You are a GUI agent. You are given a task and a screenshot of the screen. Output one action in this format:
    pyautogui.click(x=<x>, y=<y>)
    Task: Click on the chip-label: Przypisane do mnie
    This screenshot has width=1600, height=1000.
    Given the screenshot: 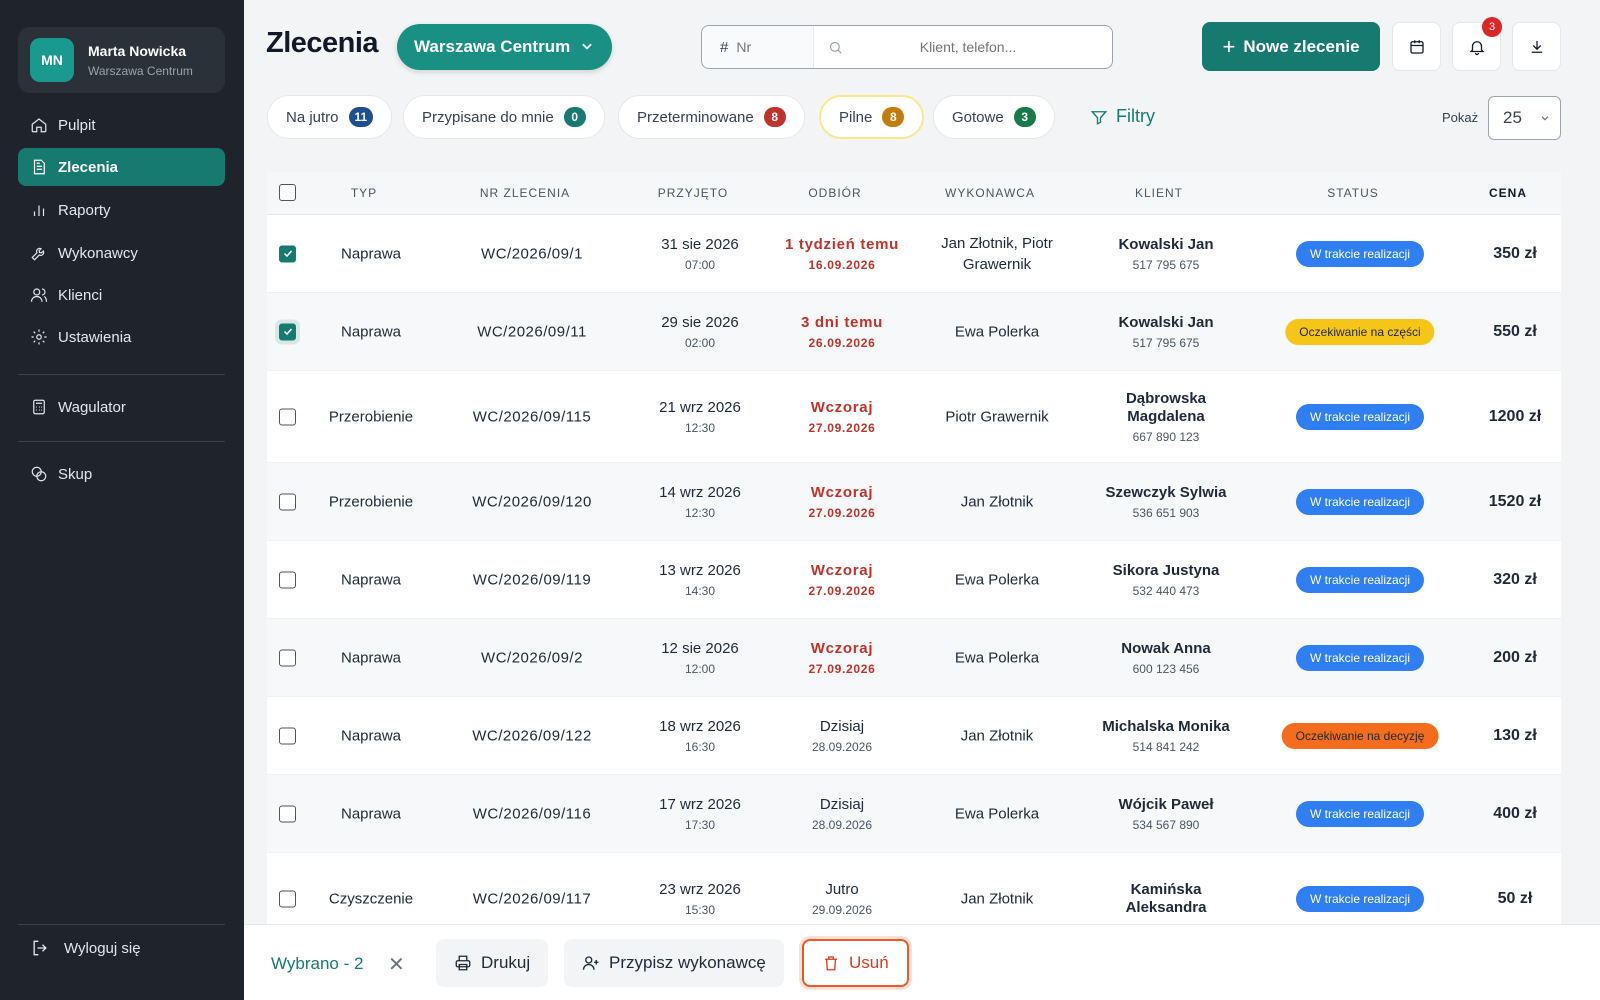 What is the action you would take?
    pyautogui.click(x=488, y=117)
    